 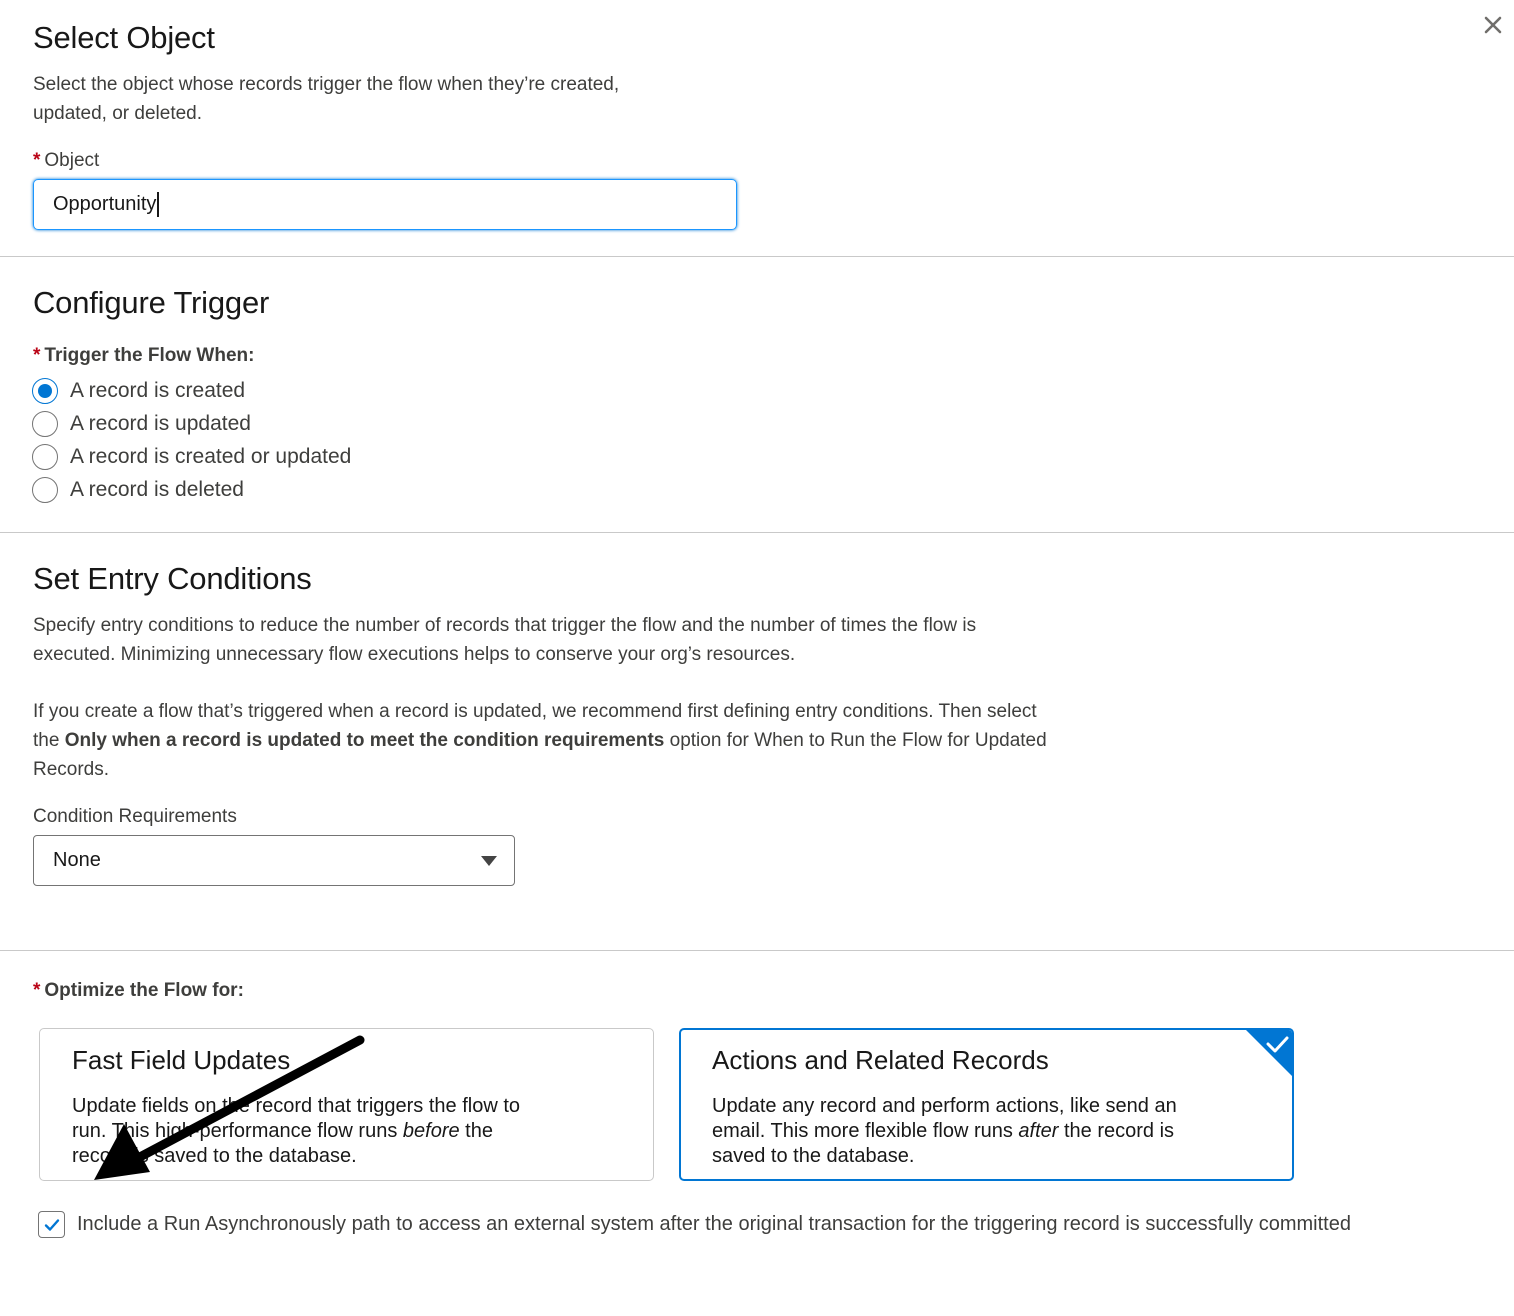 What do you see at coordinates (158, 204) in the screenshot?
I see `text-caret` at bounding box center [158, 204].